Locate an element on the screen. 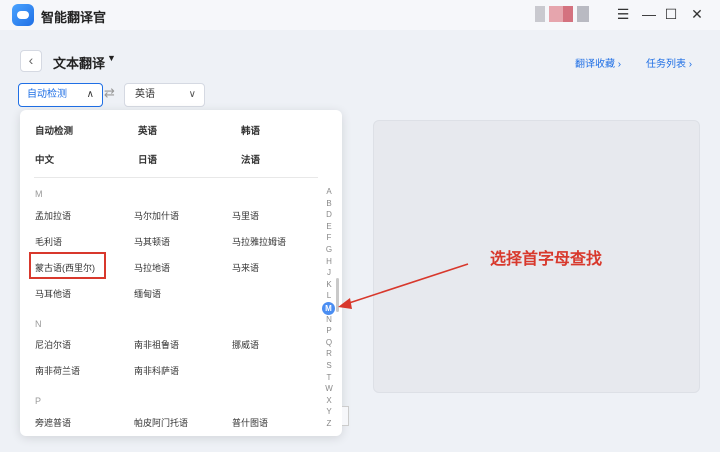 The image size is (720, 452). language-option: 日语 is located at coordinates (147, 159).